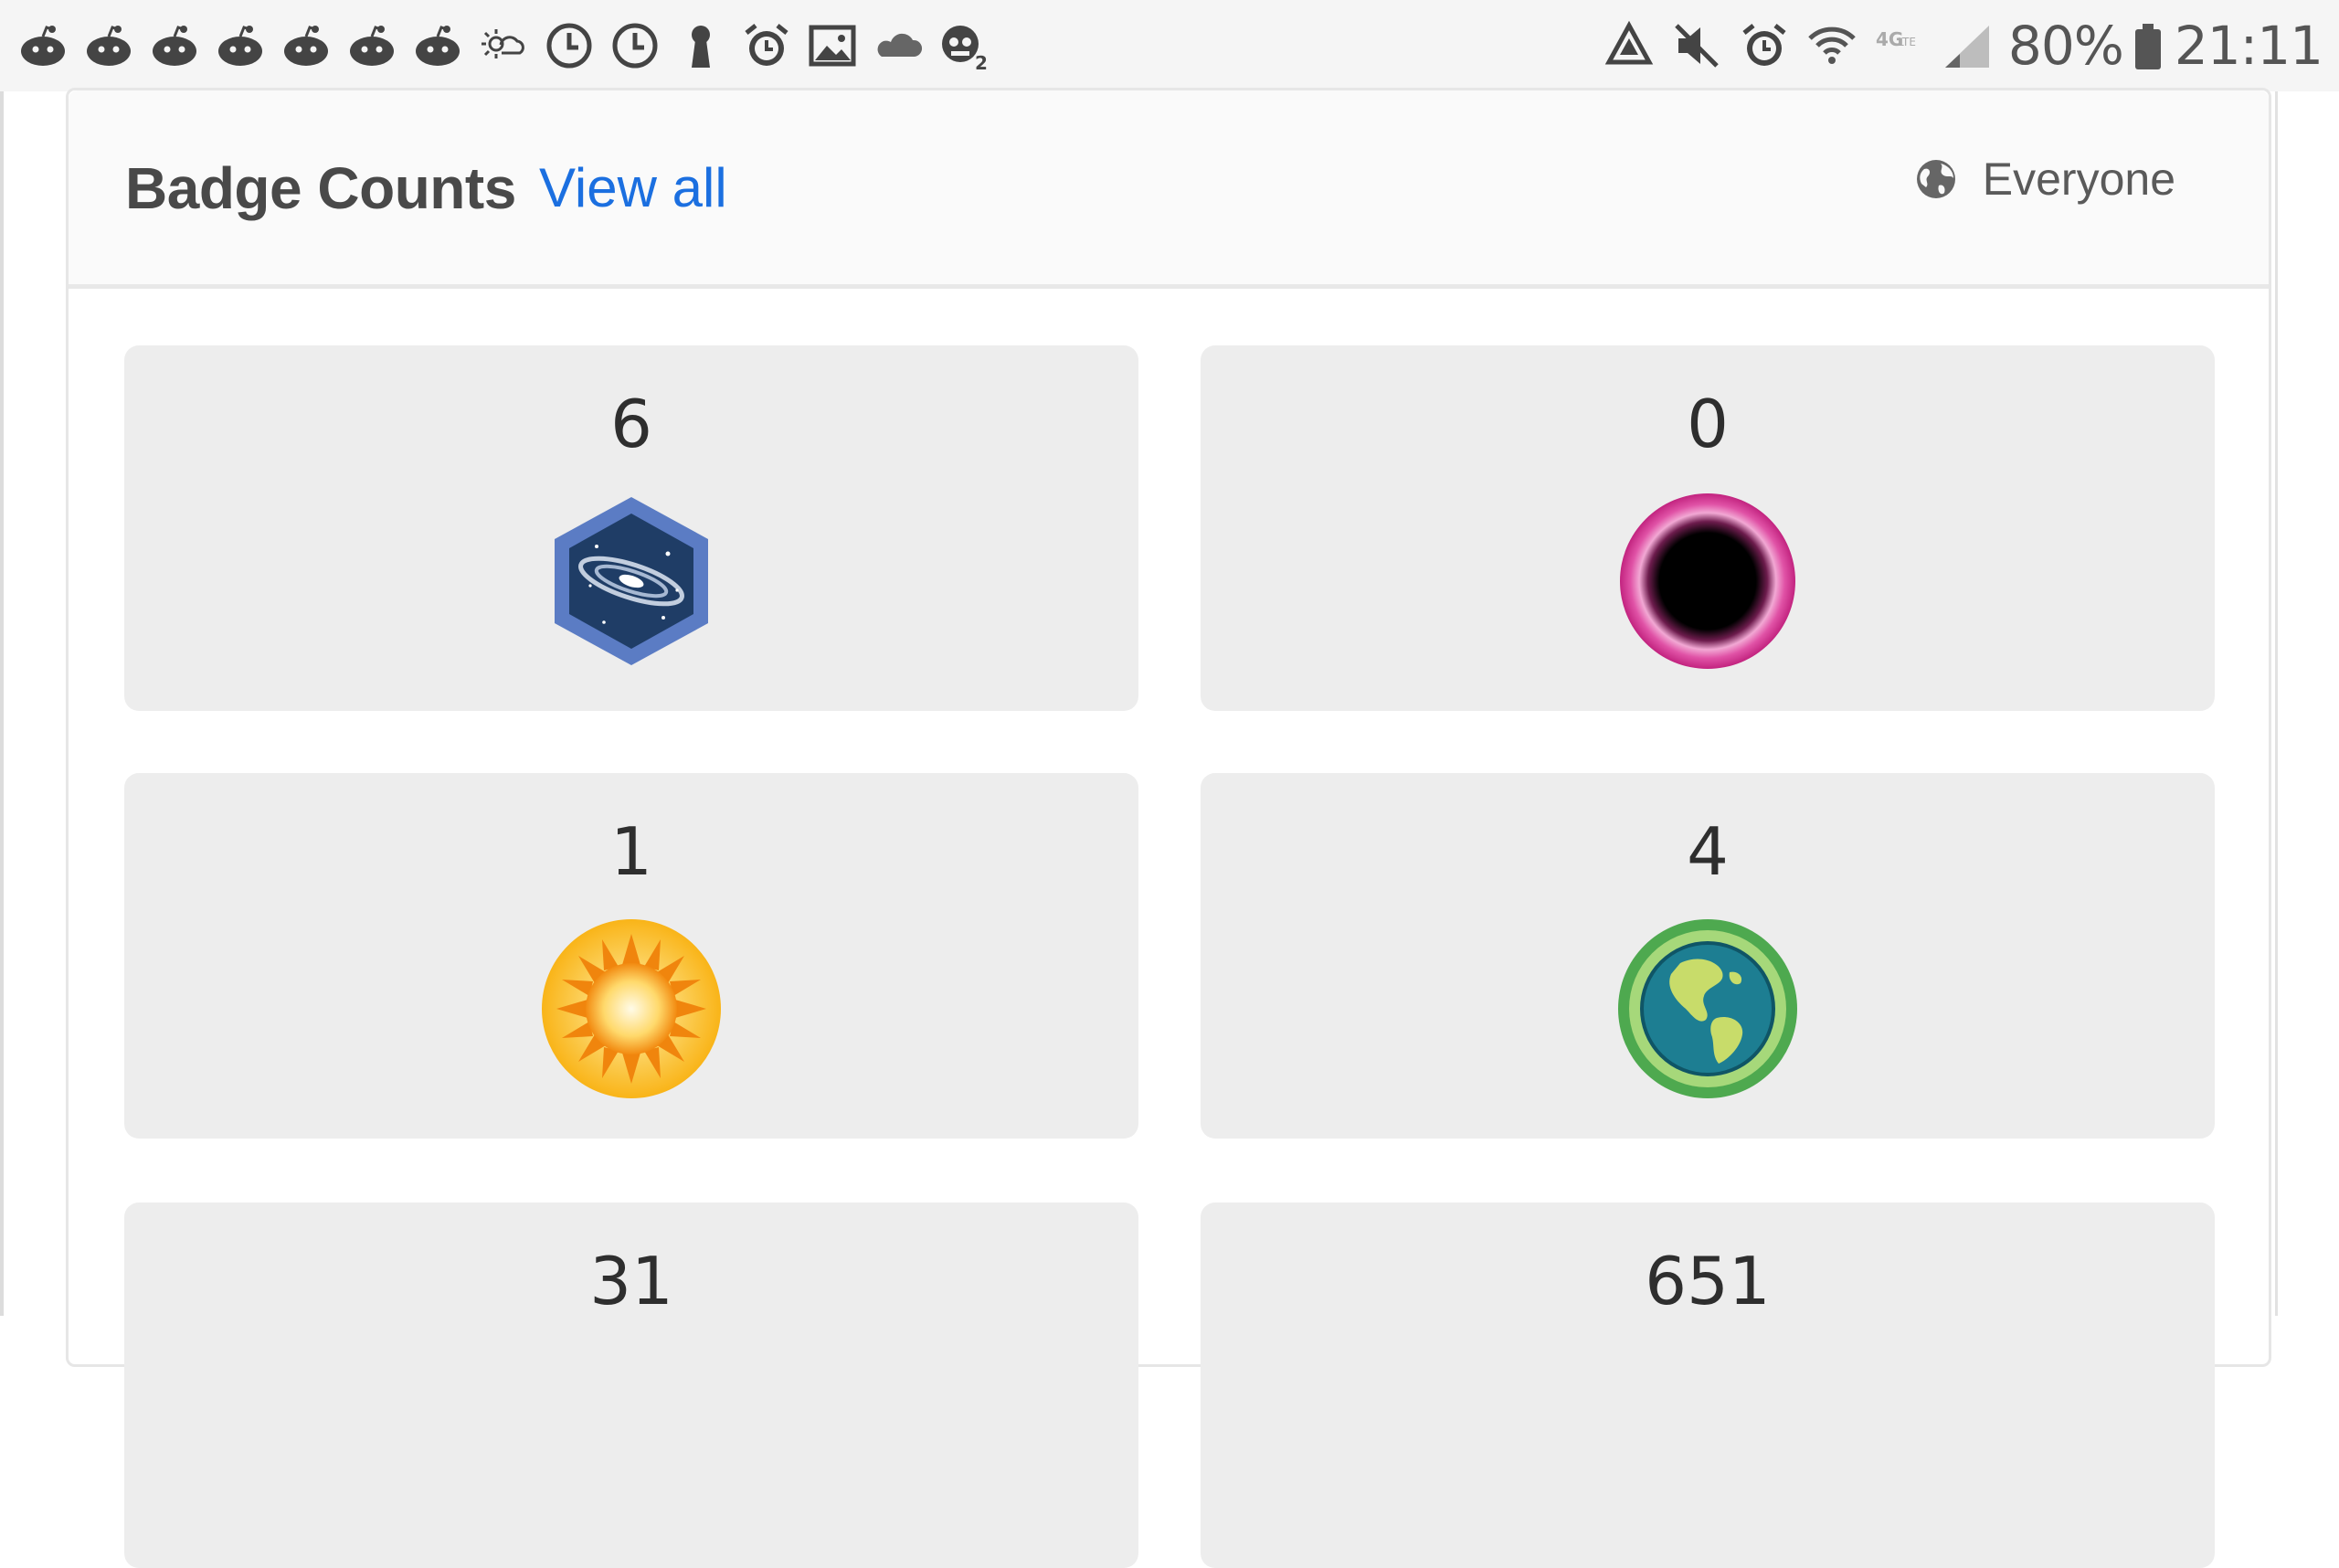 The height and width of the screenshot is (1568, 2339). I want to click on galaxy-badge-icon, so click(632, 581).